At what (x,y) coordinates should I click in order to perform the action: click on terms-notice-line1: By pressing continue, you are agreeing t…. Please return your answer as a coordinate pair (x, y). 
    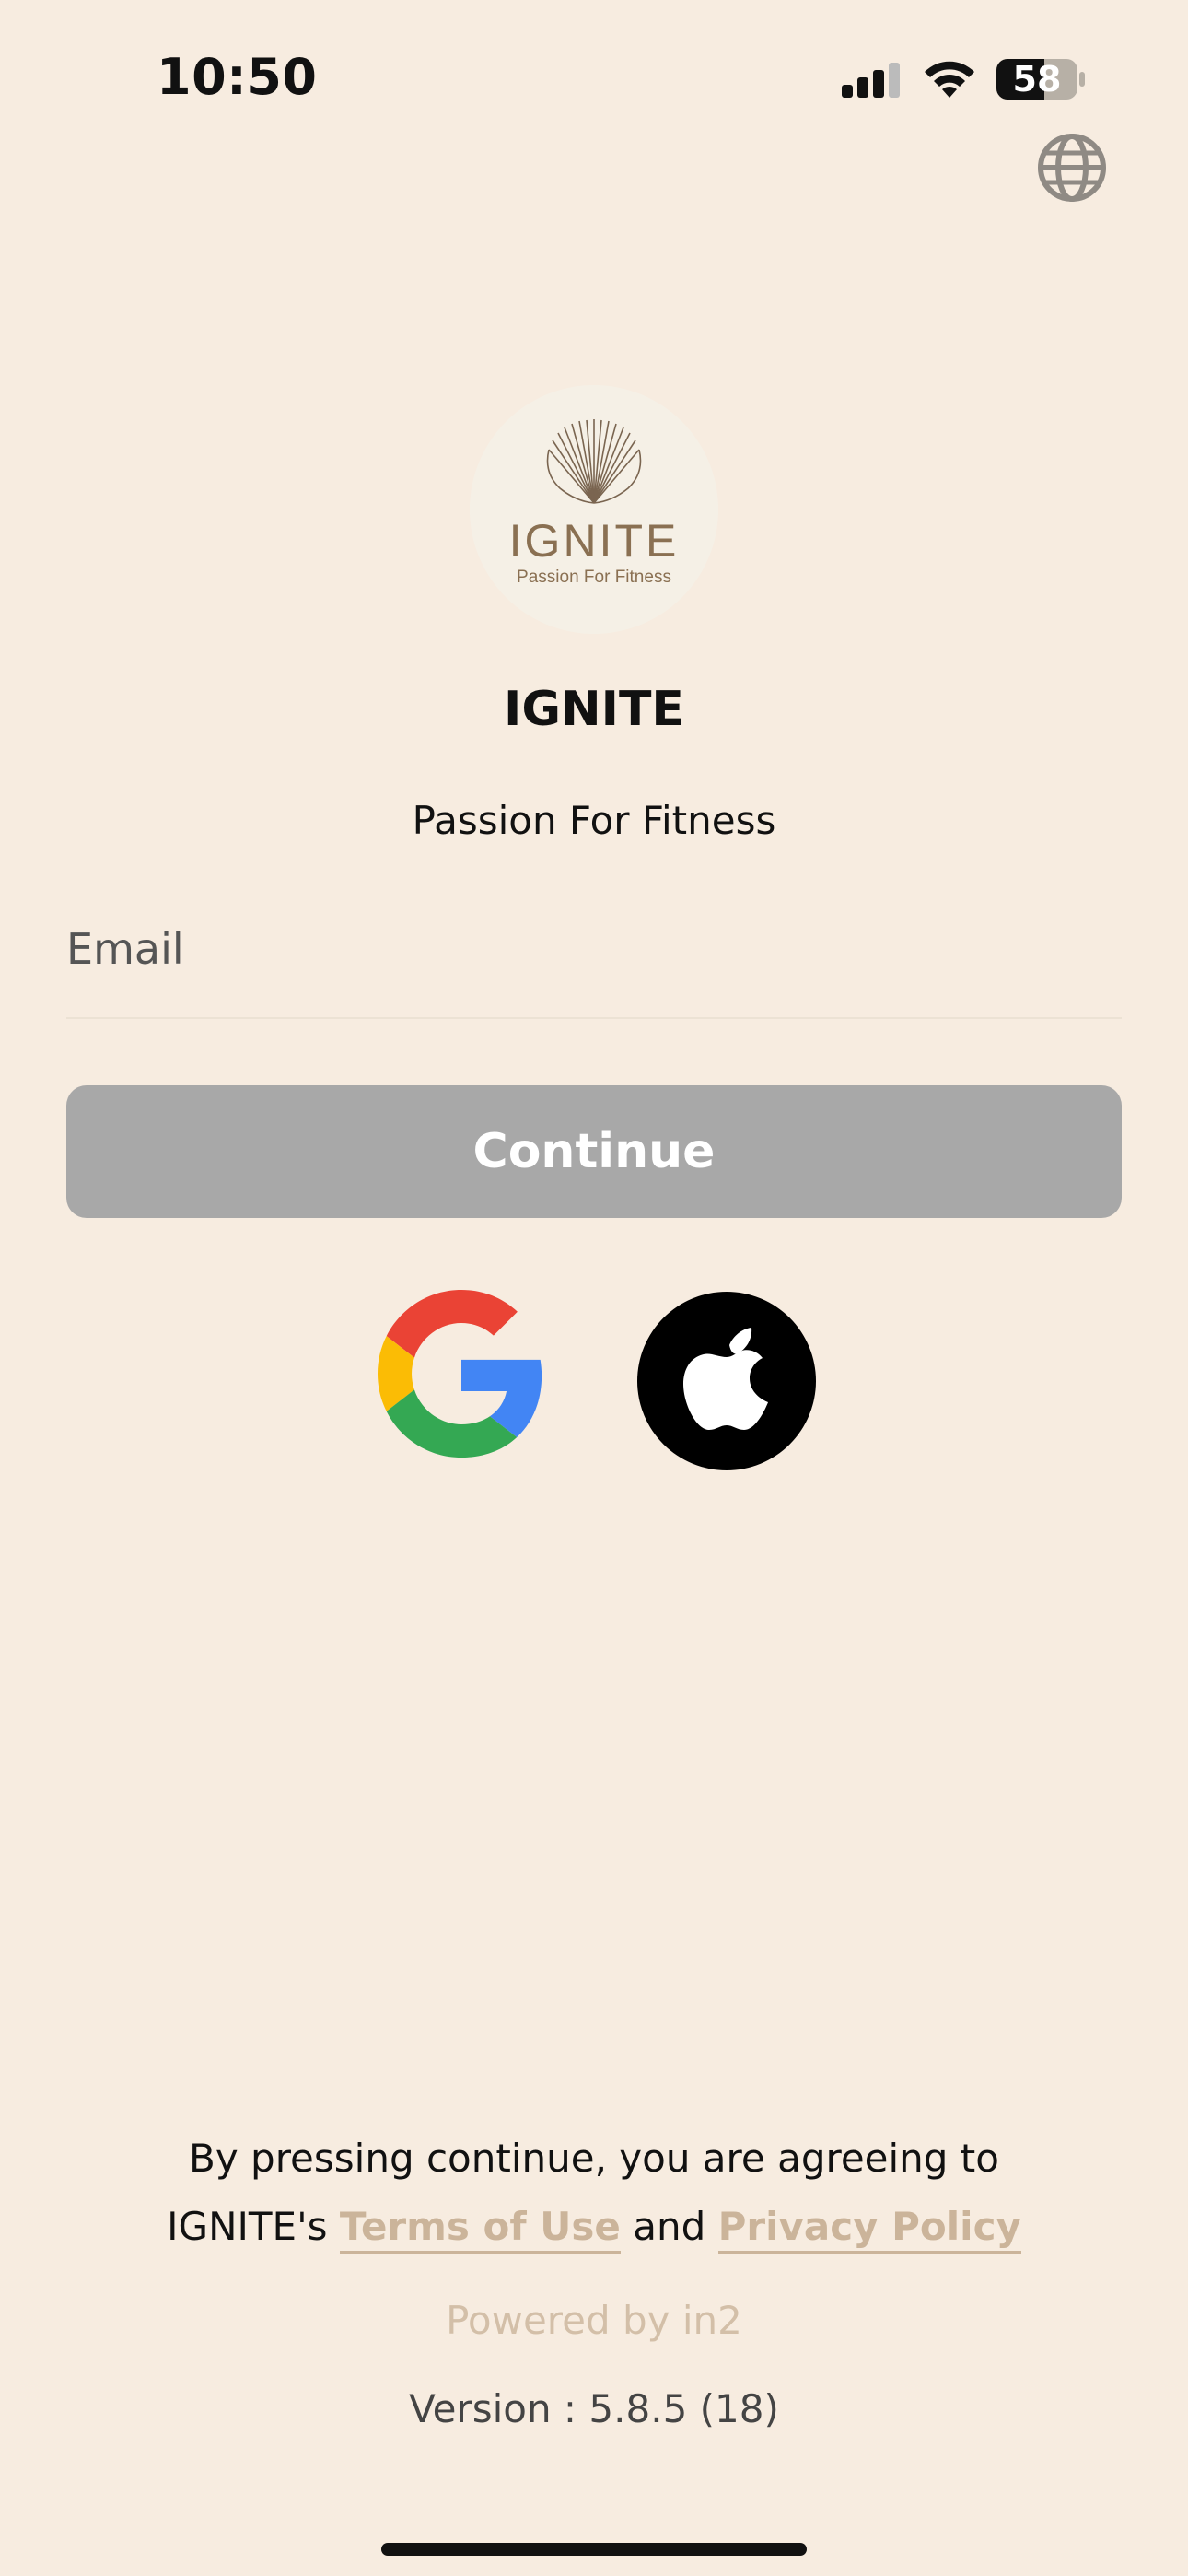
    Looking at the image, I should click on (594, 2158).